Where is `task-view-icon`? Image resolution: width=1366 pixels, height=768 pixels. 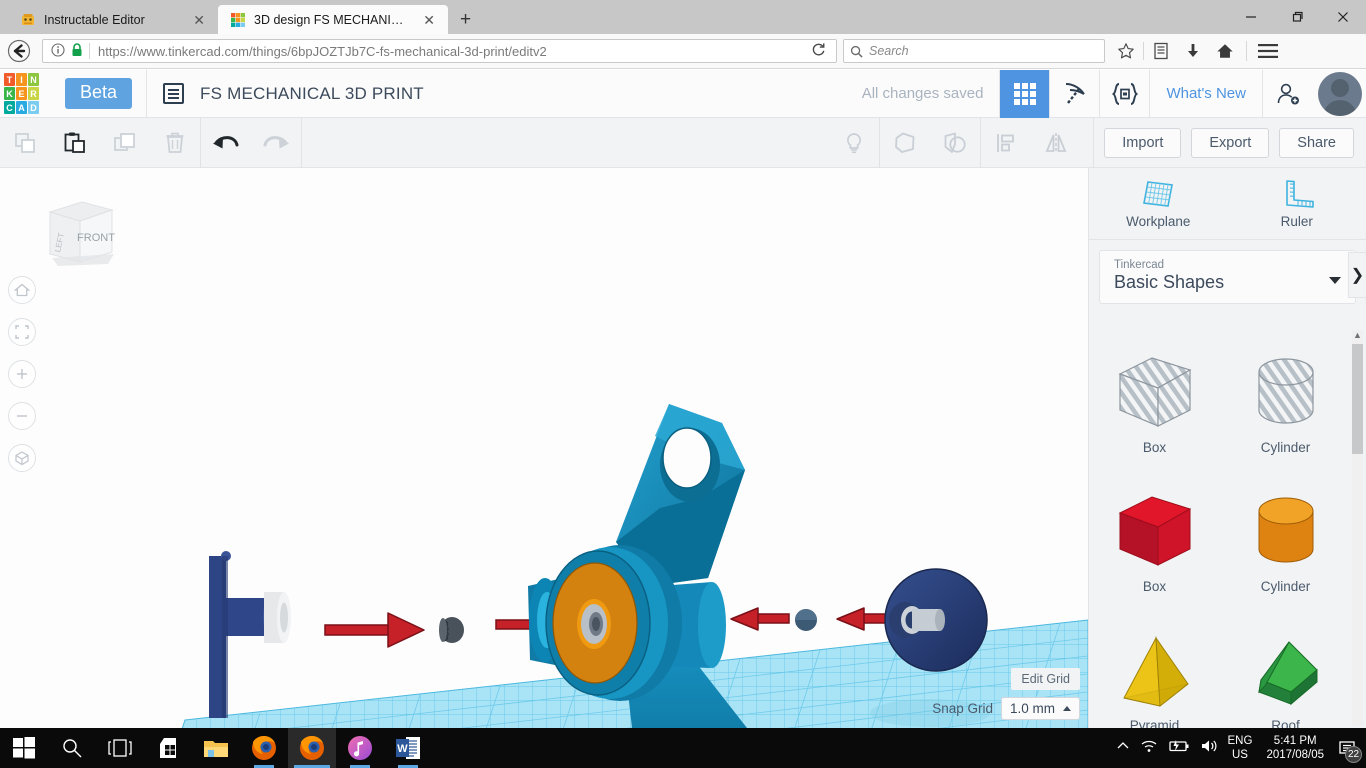
task-view-icon is located at coordinates (120, 748).